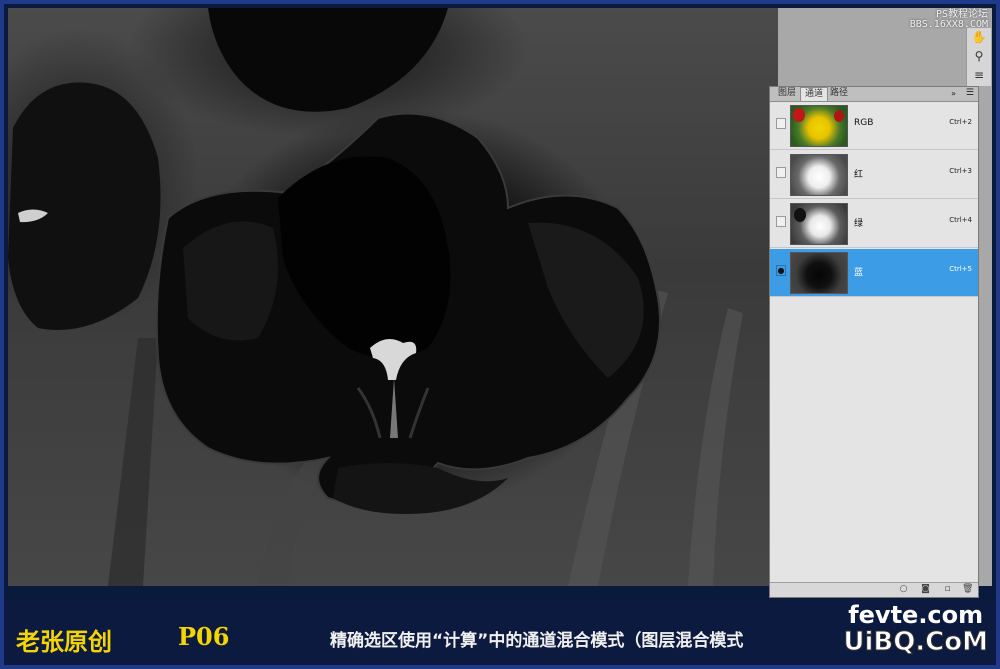 The height and width of the screenshot is (669, 1000). I want to click on channel-name: RGB, so click(864, 123).